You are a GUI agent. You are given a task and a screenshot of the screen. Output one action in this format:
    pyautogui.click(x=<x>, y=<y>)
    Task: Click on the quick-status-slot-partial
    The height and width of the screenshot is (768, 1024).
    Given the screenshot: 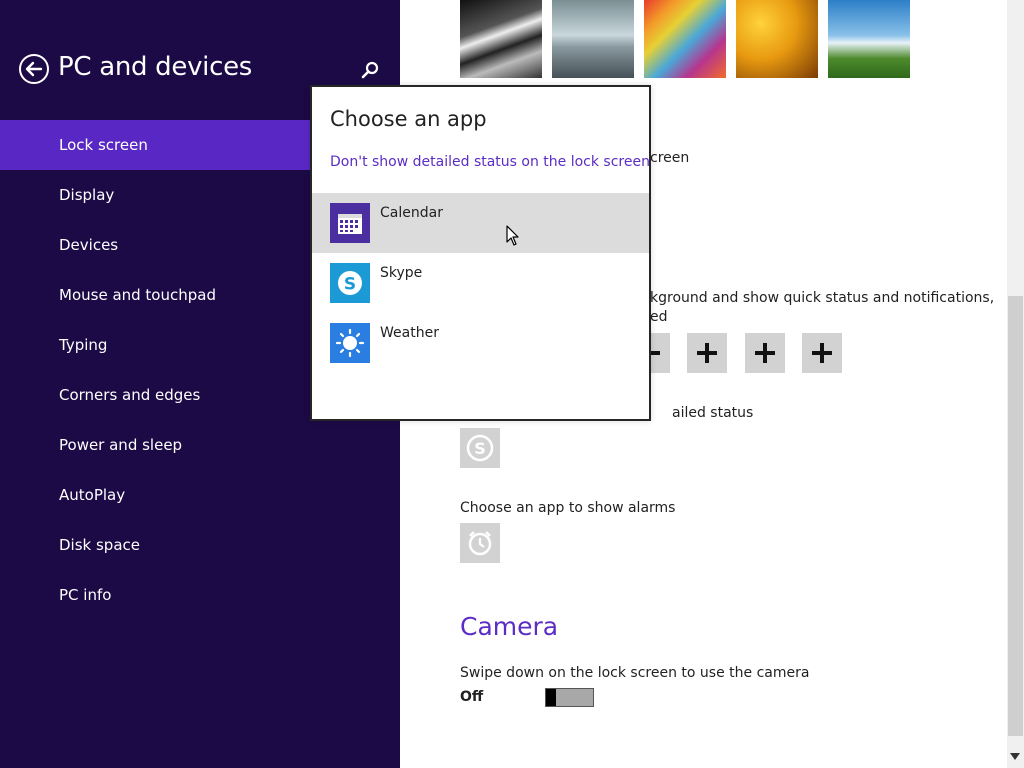 What is the action you would take?
    pyautogui.click(x=659, y=353)
    